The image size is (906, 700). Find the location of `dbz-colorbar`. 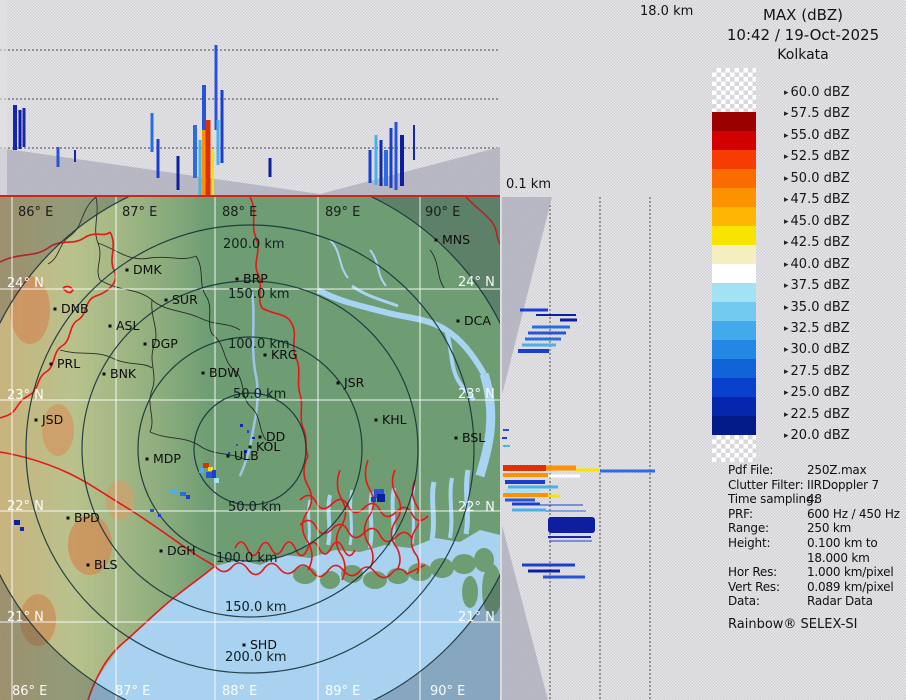

dbz-colorbar is located at coordinates (734, 265).